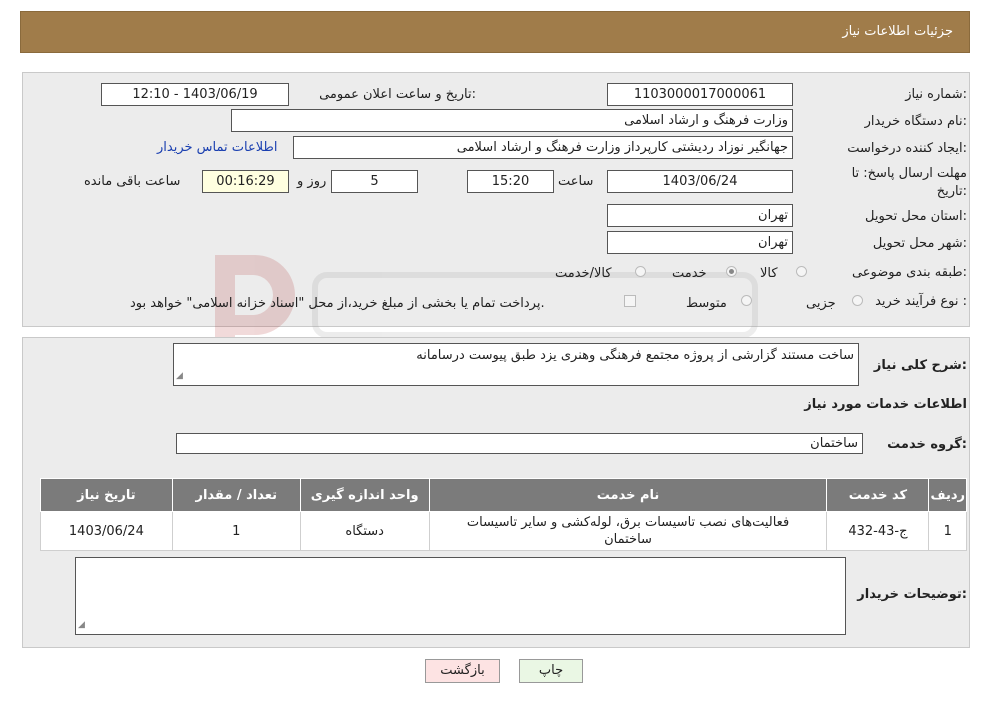 The width and height of the screenshot is (985, 703). I want to click on services-section-title: اطلاعات خدمات مورد نیاز, so click(885, 404).